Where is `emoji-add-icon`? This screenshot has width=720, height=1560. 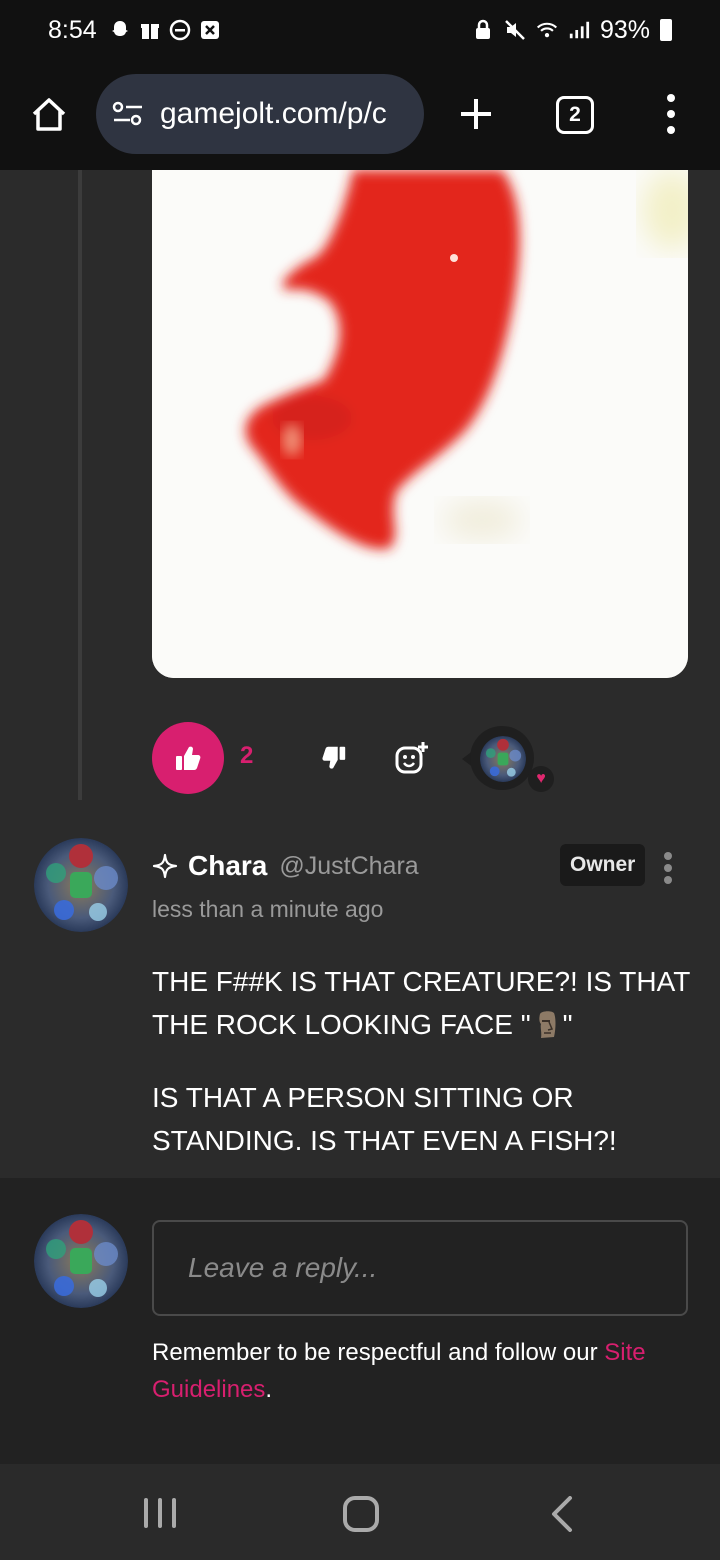
emoji-add-icon is located at coordinates (411, 758).